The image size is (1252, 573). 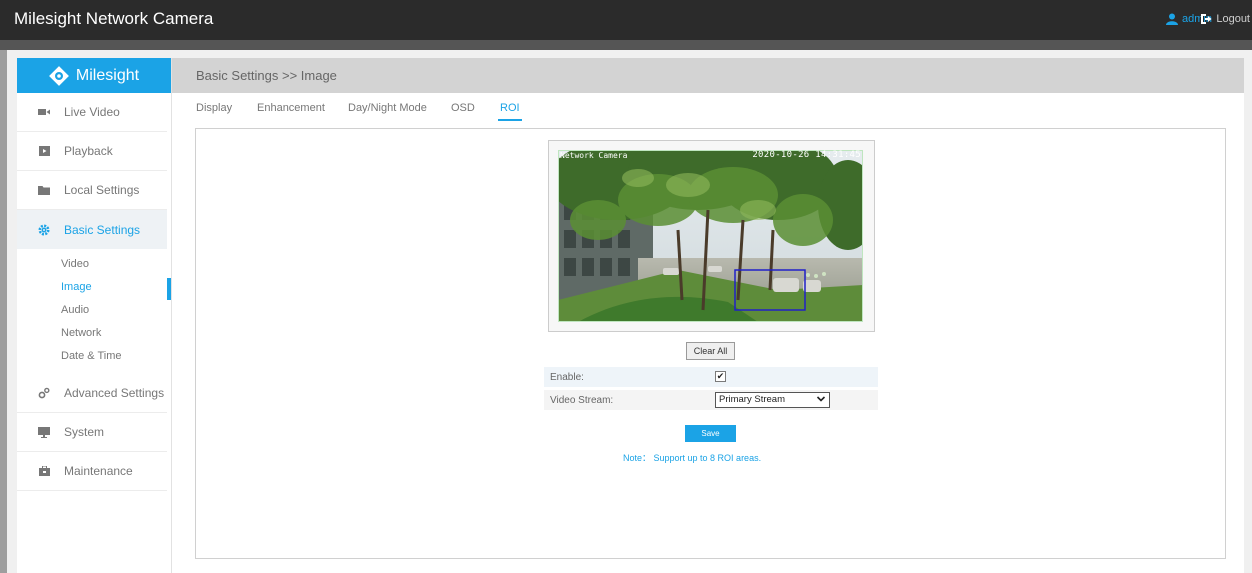 I want to click on video-stream-value: Primary Stream, so click(x=752, y=399).